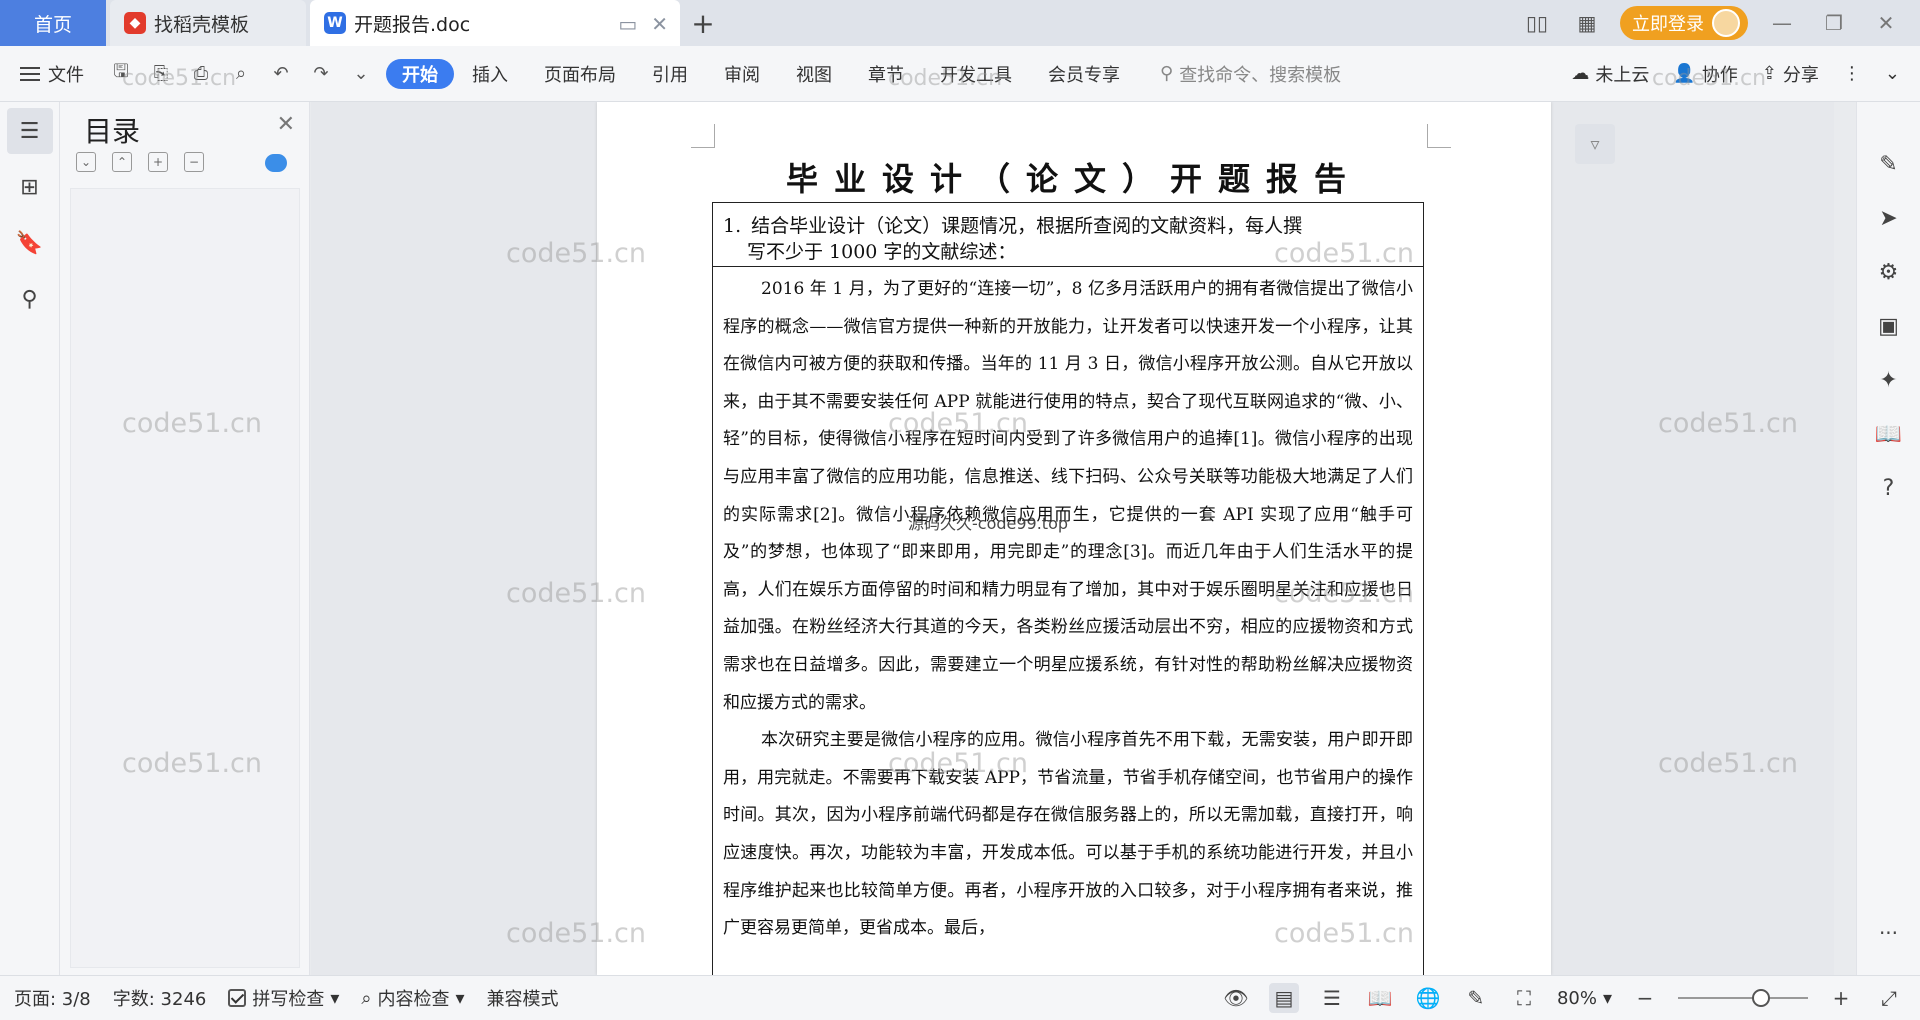 This screenshot has height=1020, width=1920. I want to click on tab-home: 首页, so click(53, 23).